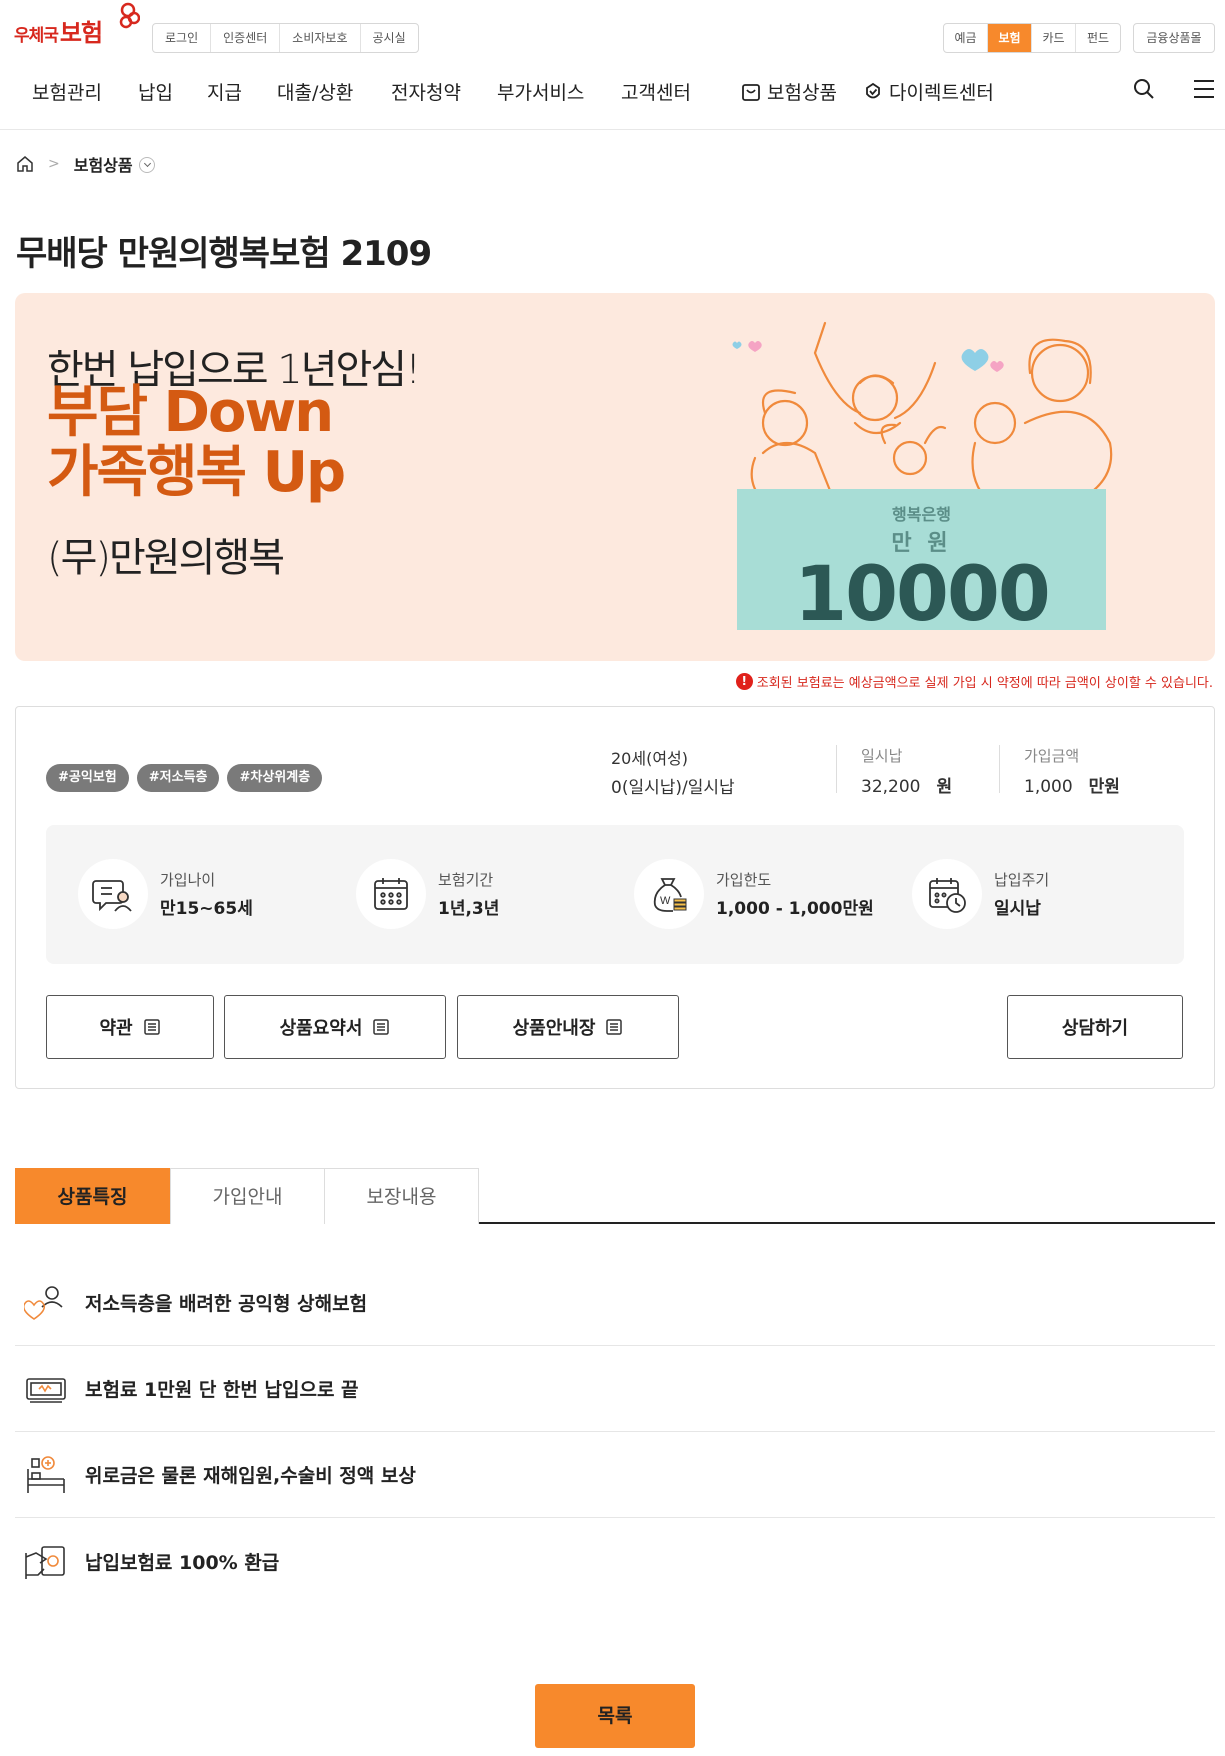  What do you see at coordinates (882, 756) in the screenshot?
I see `premium-label: 일시납` at bounding box center [882, 756].